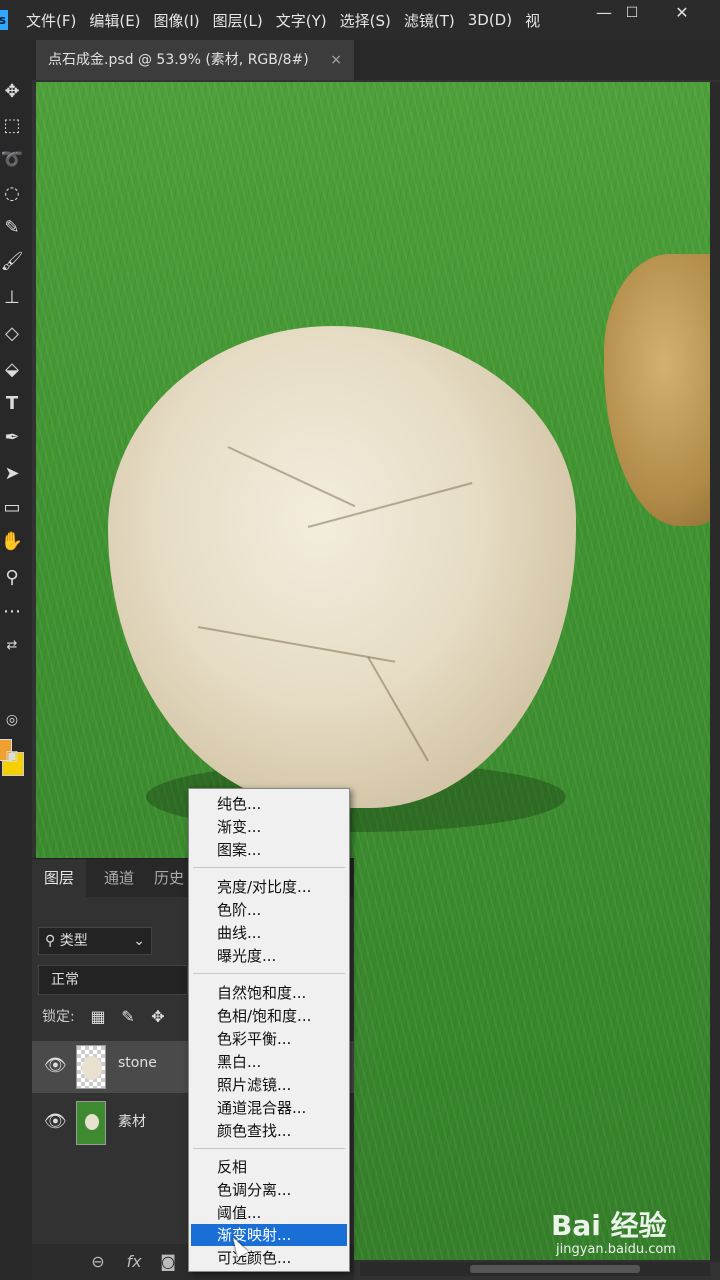 Image resolution: width=720 pixels, height=1280 pixels. What do you see at coordinates (12, 474) in the screenshot?
I see `path-select-tool-icon: ➤` at bounding box center [12, 474].